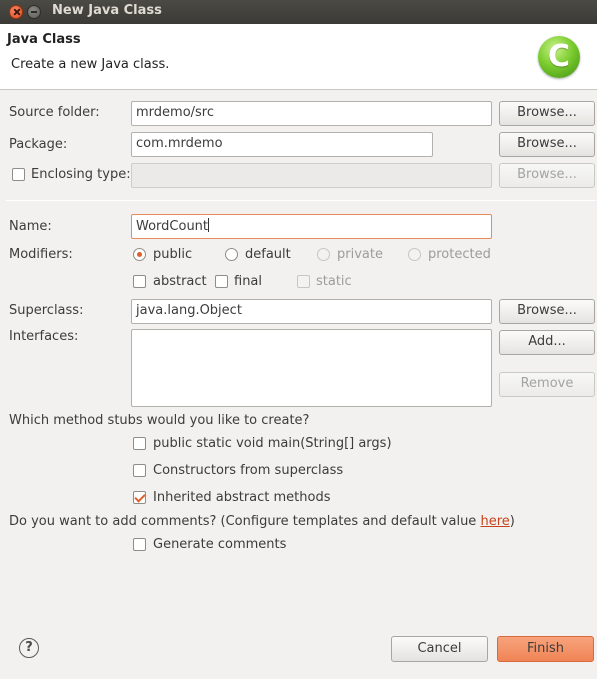 The width and height of the screenshot is (597, 679). What do you see at coordinates (311, 311) in the screenshot?
I see `superclass-input: java.lang.Object` at bounding box center [311, 311].